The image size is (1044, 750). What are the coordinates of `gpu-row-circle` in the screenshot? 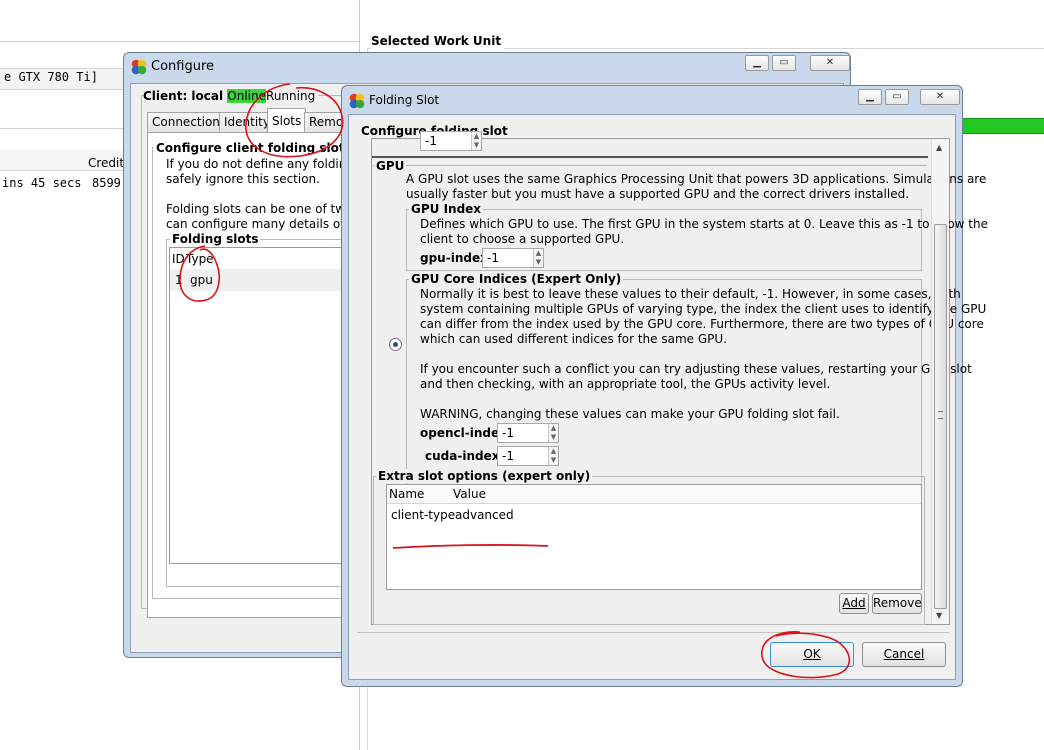 It's located at (199, 273).